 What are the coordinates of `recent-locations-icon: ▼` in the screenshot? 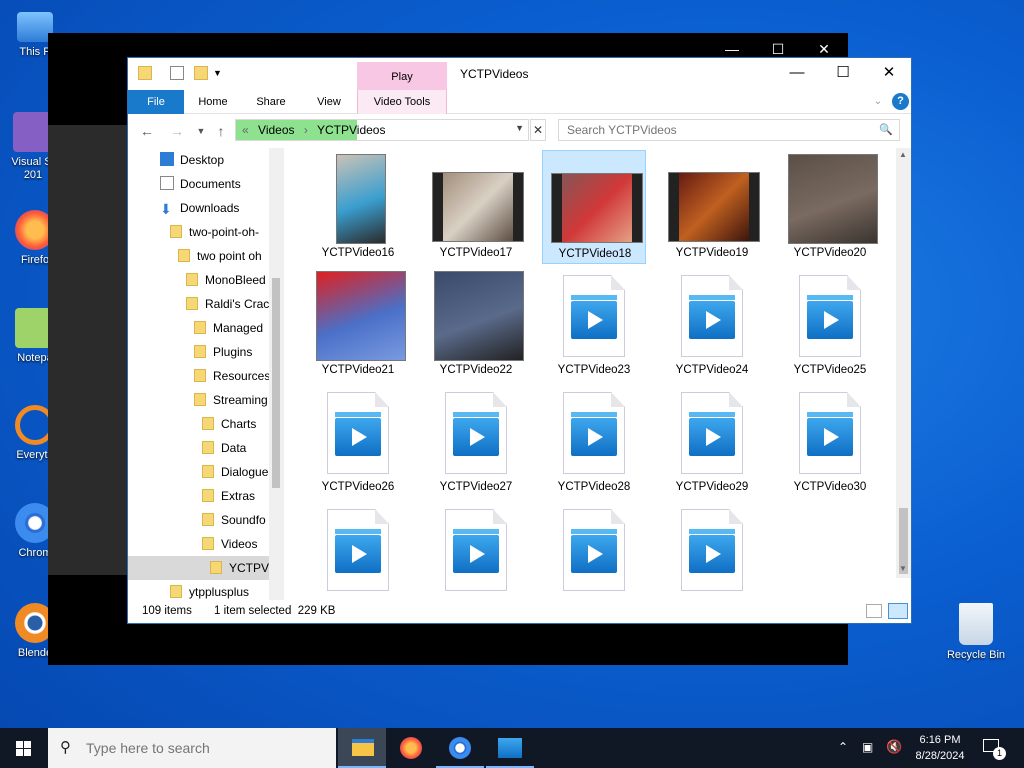 It's located at (201, 131).